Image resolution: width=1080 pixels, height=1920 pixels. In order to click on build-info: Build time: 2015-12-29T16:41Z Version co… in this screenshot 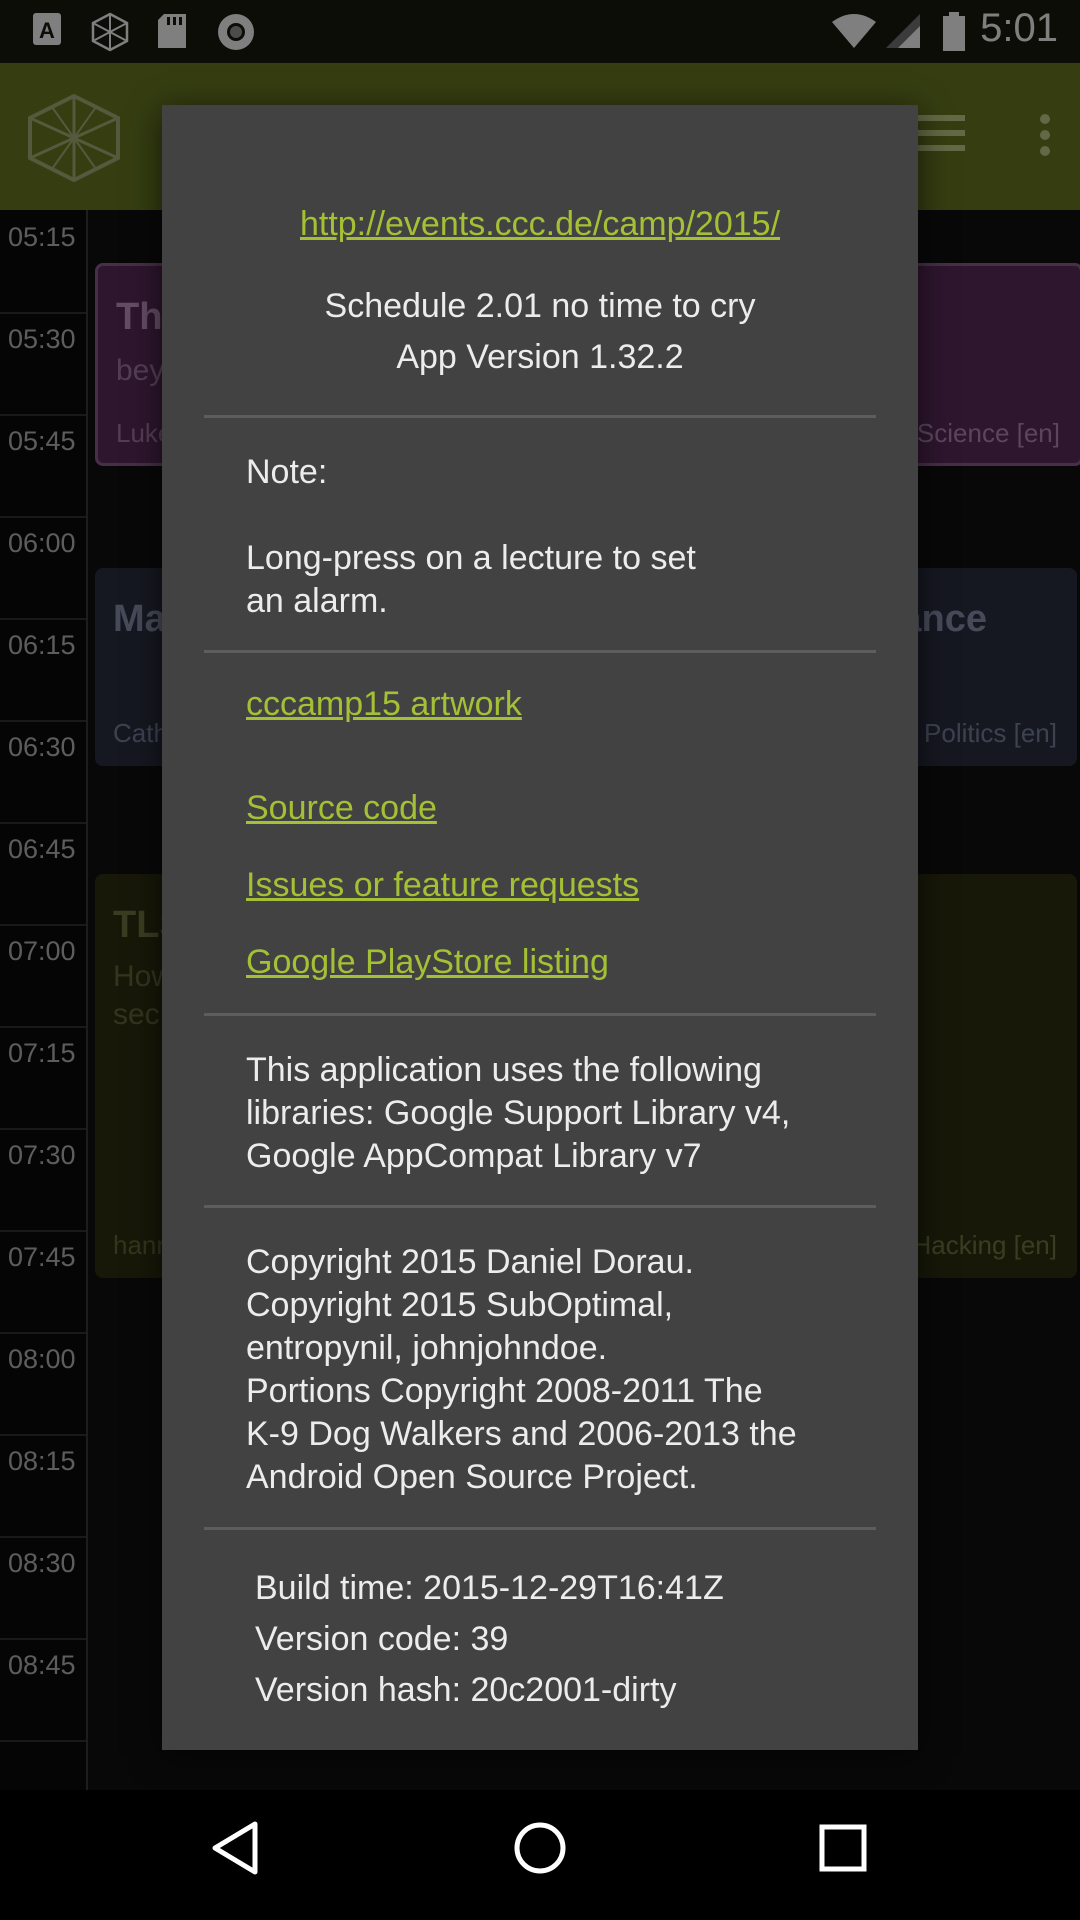, I will do `click(489, 1639)`.